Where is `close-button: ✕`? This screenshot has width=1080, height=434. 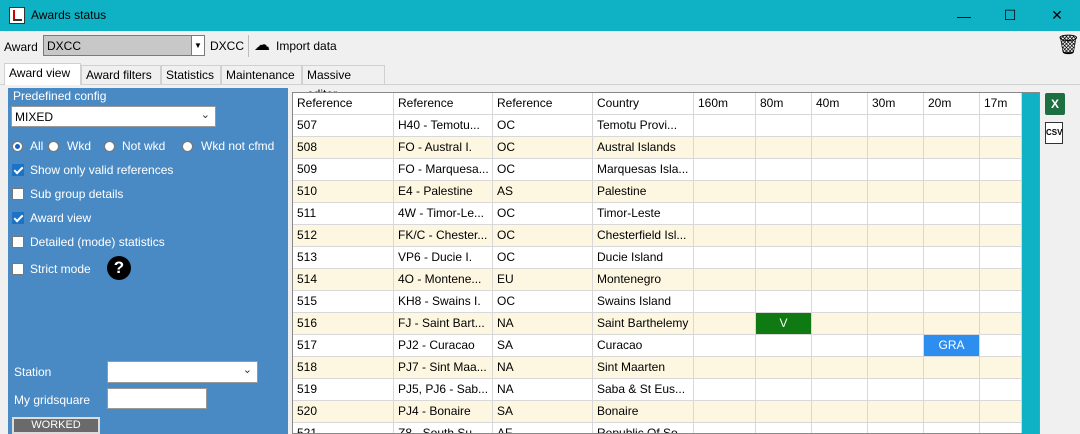
close-button: ✕ is located at coordinates (1057, 15).